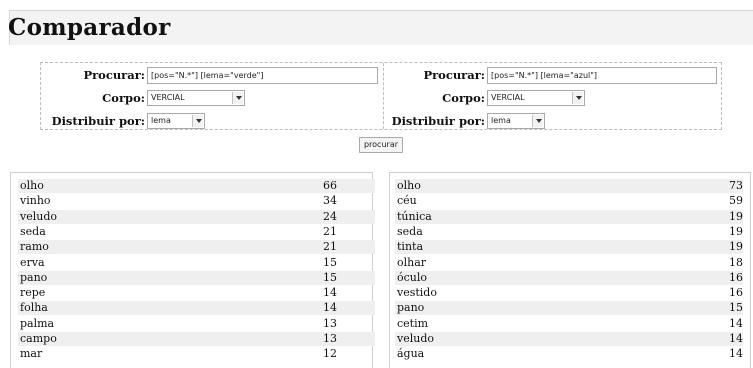 The image size is (753, 368). Describe the element at coordinates (407, 201) in the screenshot. I see `result-word: céu` at that location.